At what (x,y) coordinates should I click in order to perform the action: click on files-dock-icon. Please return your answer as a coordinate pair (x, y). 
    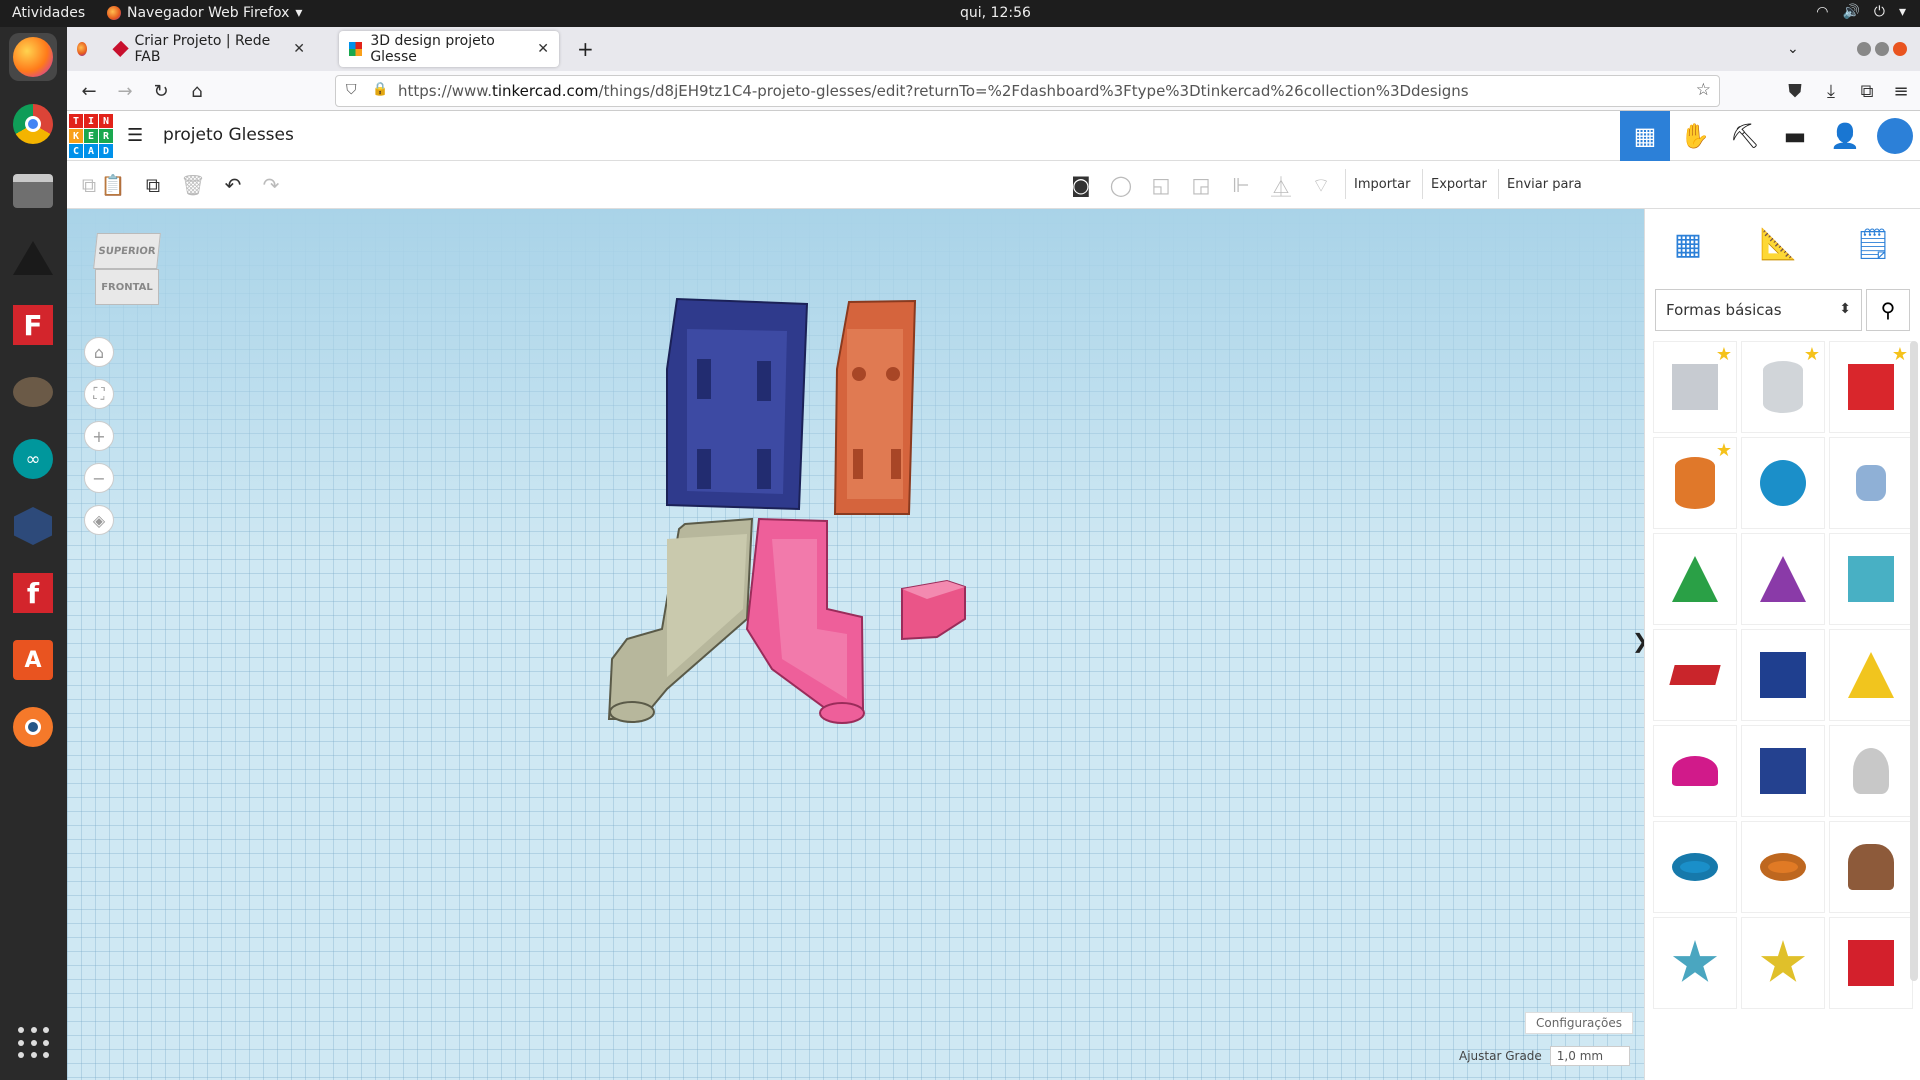
    Looking at the image, I should click on (33, 191).